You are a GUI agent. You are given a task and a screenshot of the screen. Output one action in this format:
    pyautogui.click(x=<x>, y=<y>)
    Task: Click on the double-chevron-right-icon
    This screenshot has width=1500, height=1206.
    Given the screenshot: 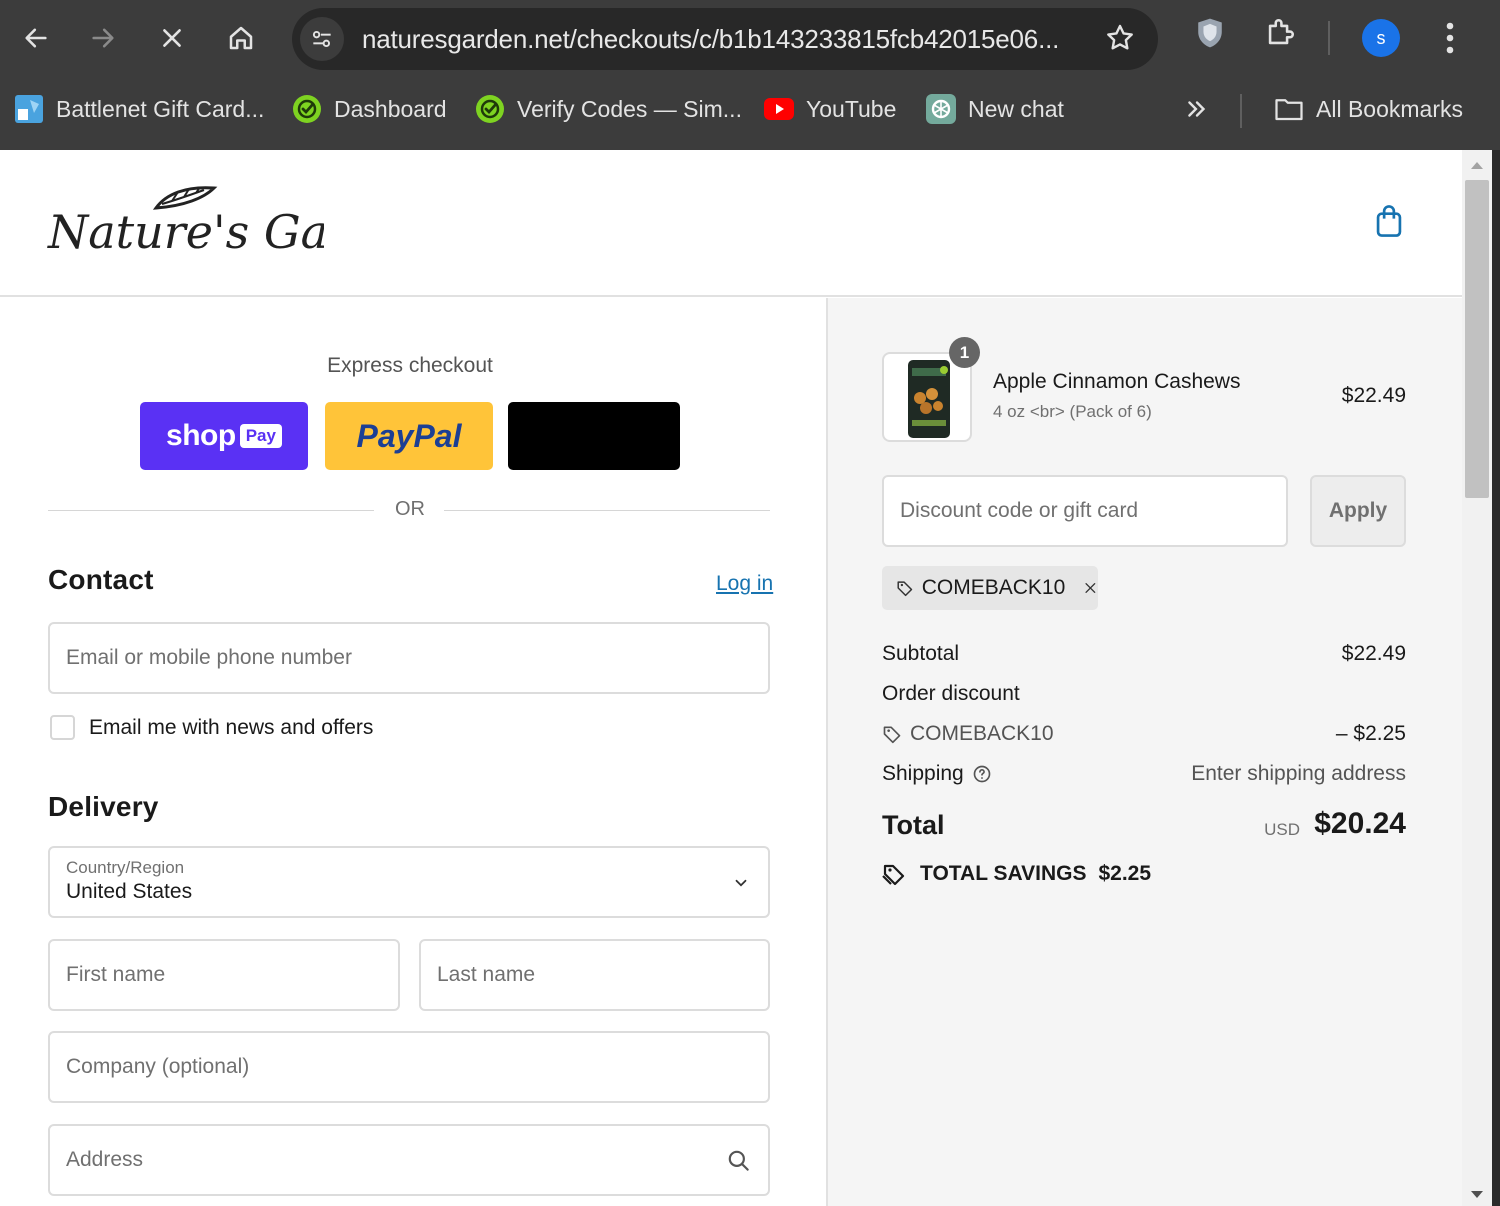 What is the action you would take?
    pyautogui.click(x=1197, y=109)
    